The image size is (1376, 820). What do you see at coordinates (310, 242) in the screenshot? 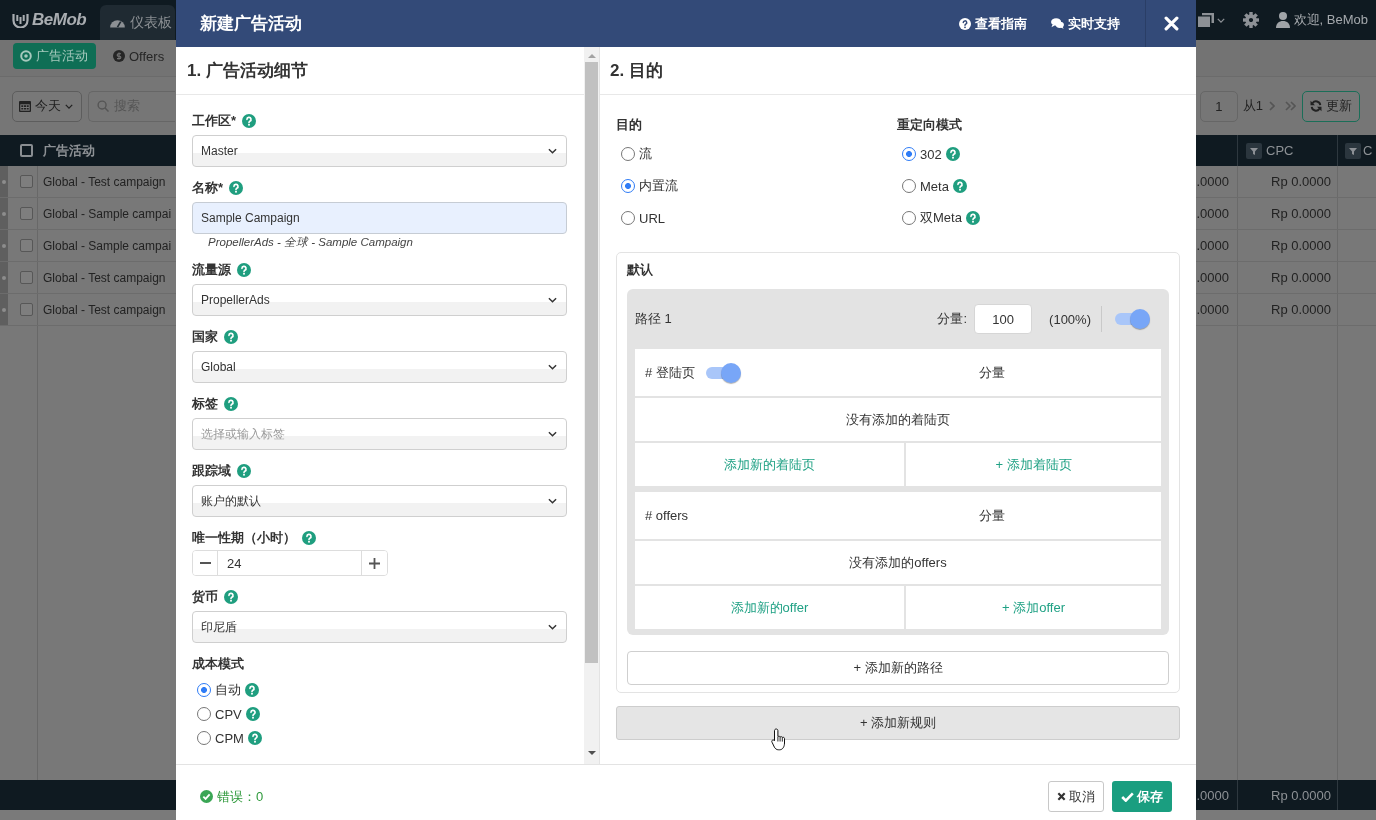
I see `field-hint: PropellerAds - 全球 - Sample Campaign` at bounding box center [310, 242].